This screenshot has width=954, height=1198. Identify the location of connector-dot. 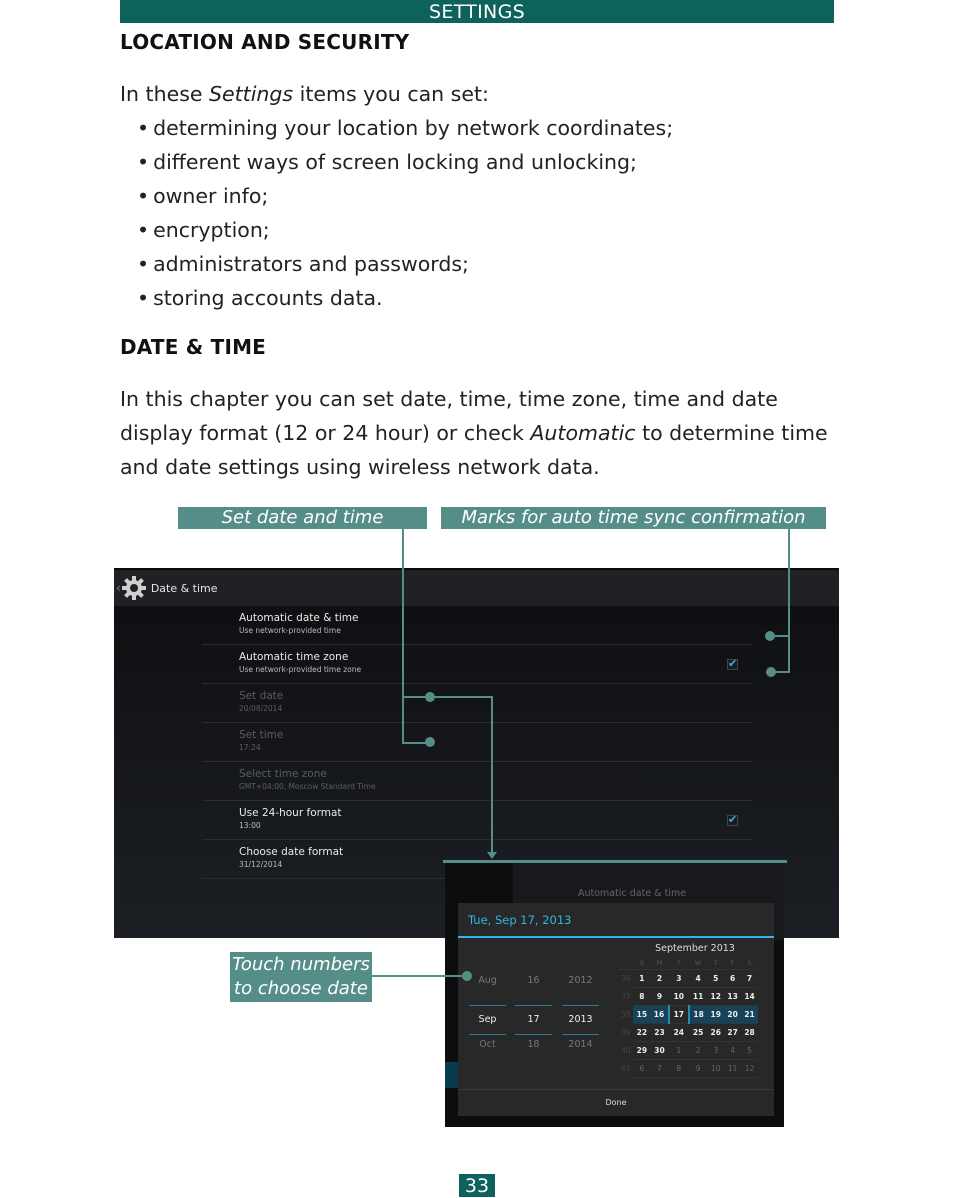
(430, 742).